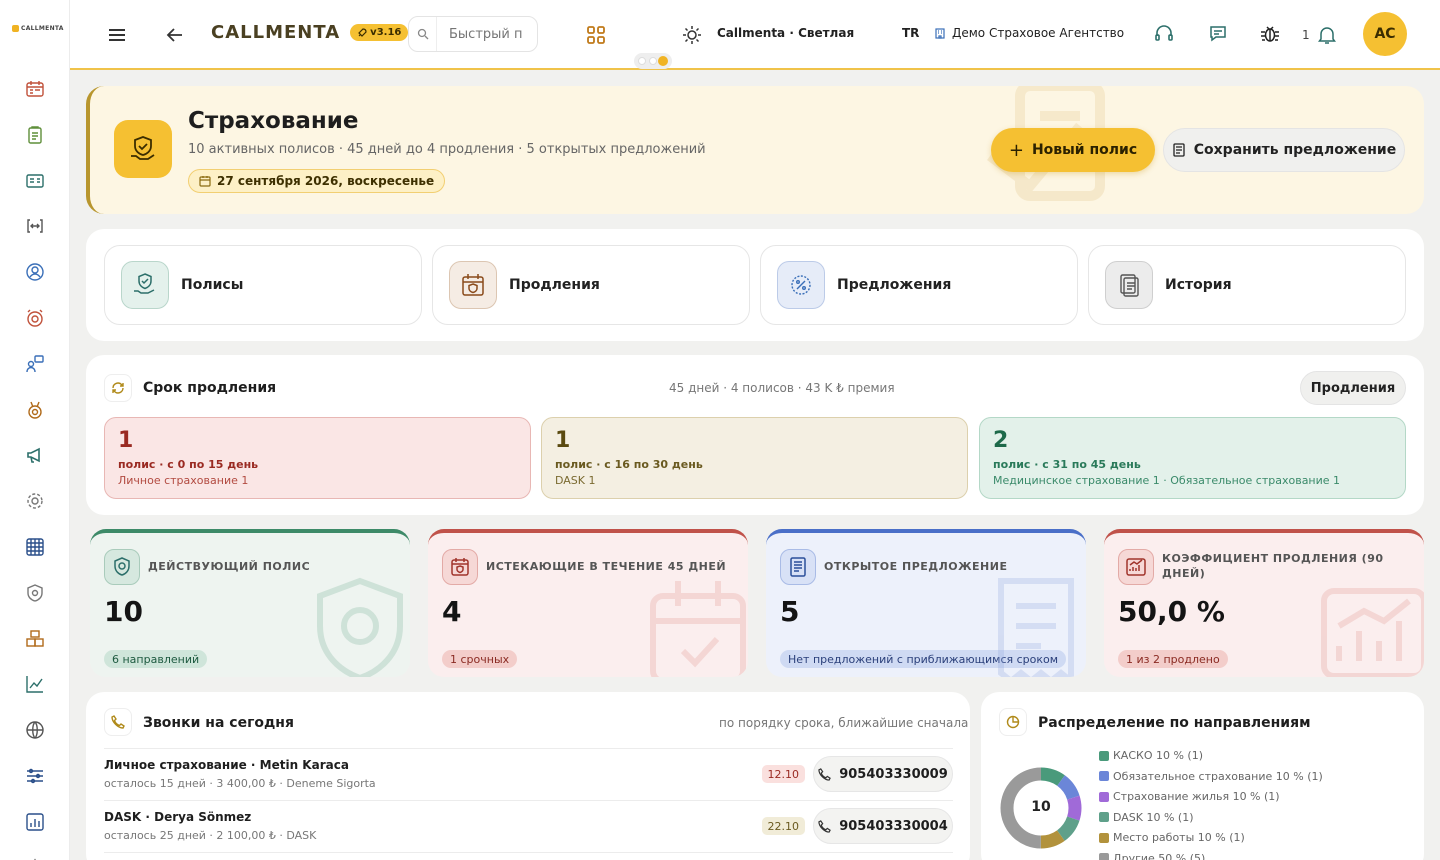 This screenshot has height=860, width=1440. Describe the element at coordinates (653, 61) in the screenshot. I see `theme-toggle` at that location.